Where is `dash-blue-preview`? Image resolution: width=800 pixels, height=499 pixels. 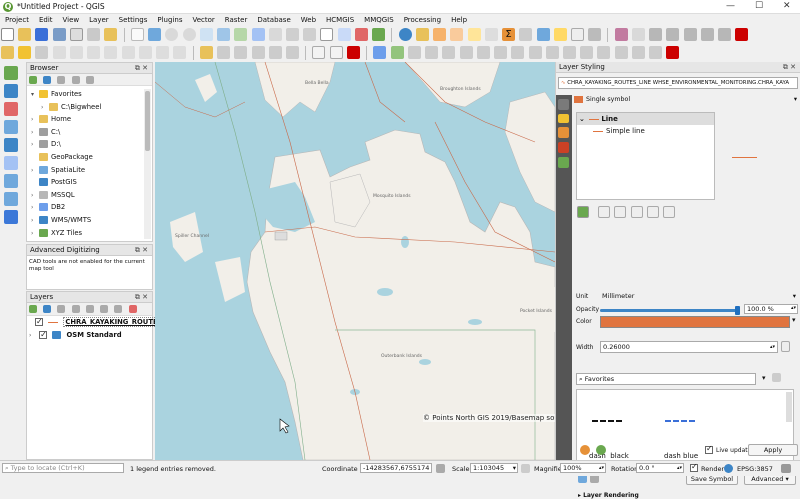 dash-blue-preview is located at coordinates (680, 421).